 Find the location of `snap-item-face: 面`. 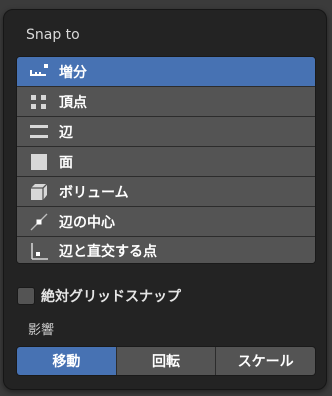

snap-item-face: 面 is located at coordinates (166, 162).